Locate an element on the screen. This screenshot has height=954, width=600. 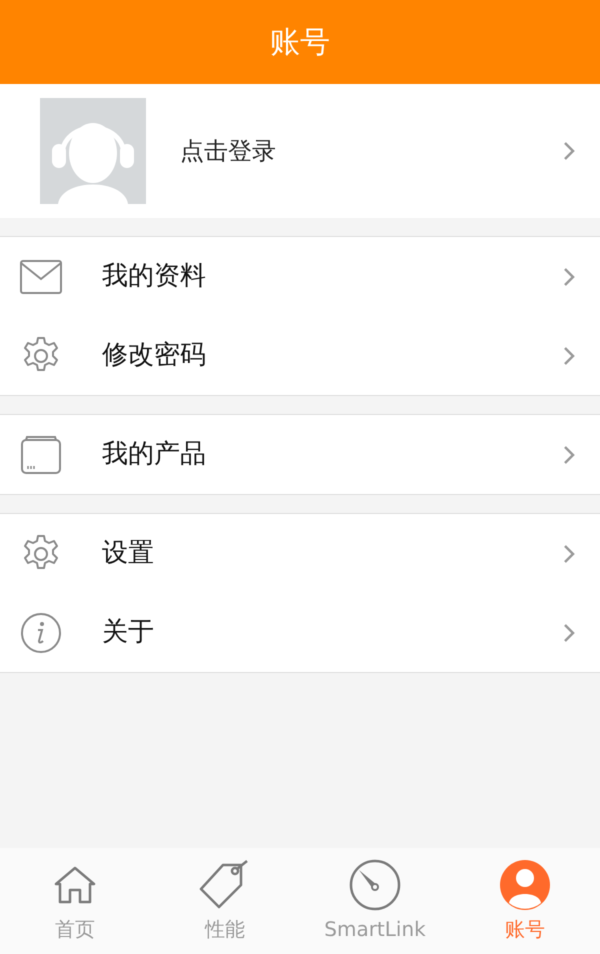
box-icon is located at coordinates (41, 455).